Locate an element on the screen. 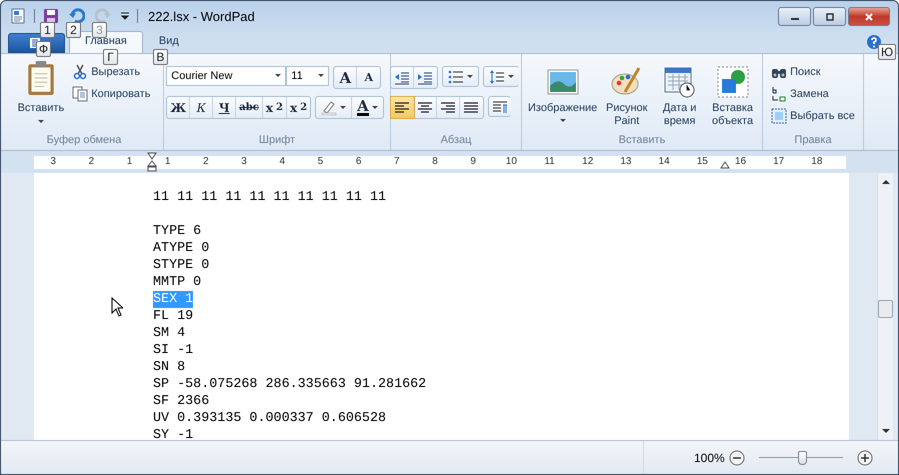  font-size-dropdown: 11 is located at coordinates (308, 76).